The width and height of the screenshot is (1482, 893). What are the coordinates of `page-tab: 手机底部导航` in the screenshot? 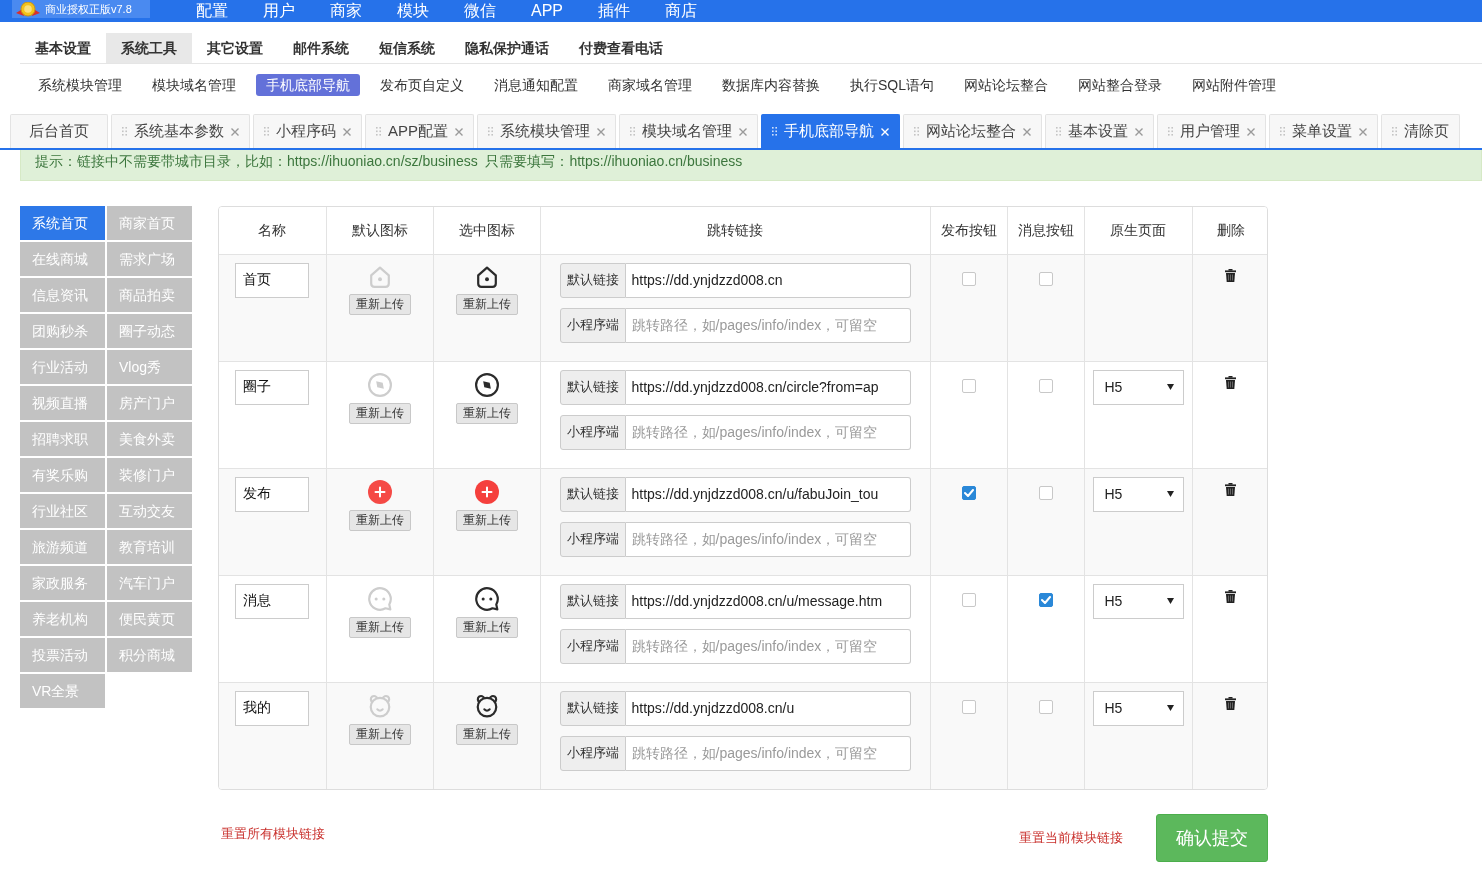 It's located at (830, 131).